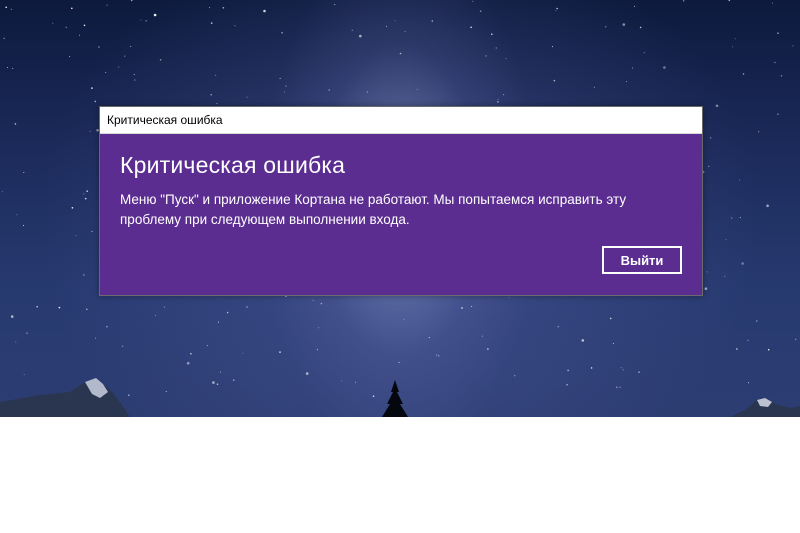 This screenshot has width=800, height=533. Describe the element at coordinates (642, 260) in the screenshot. I see `exit-button: Выйти` at that location.